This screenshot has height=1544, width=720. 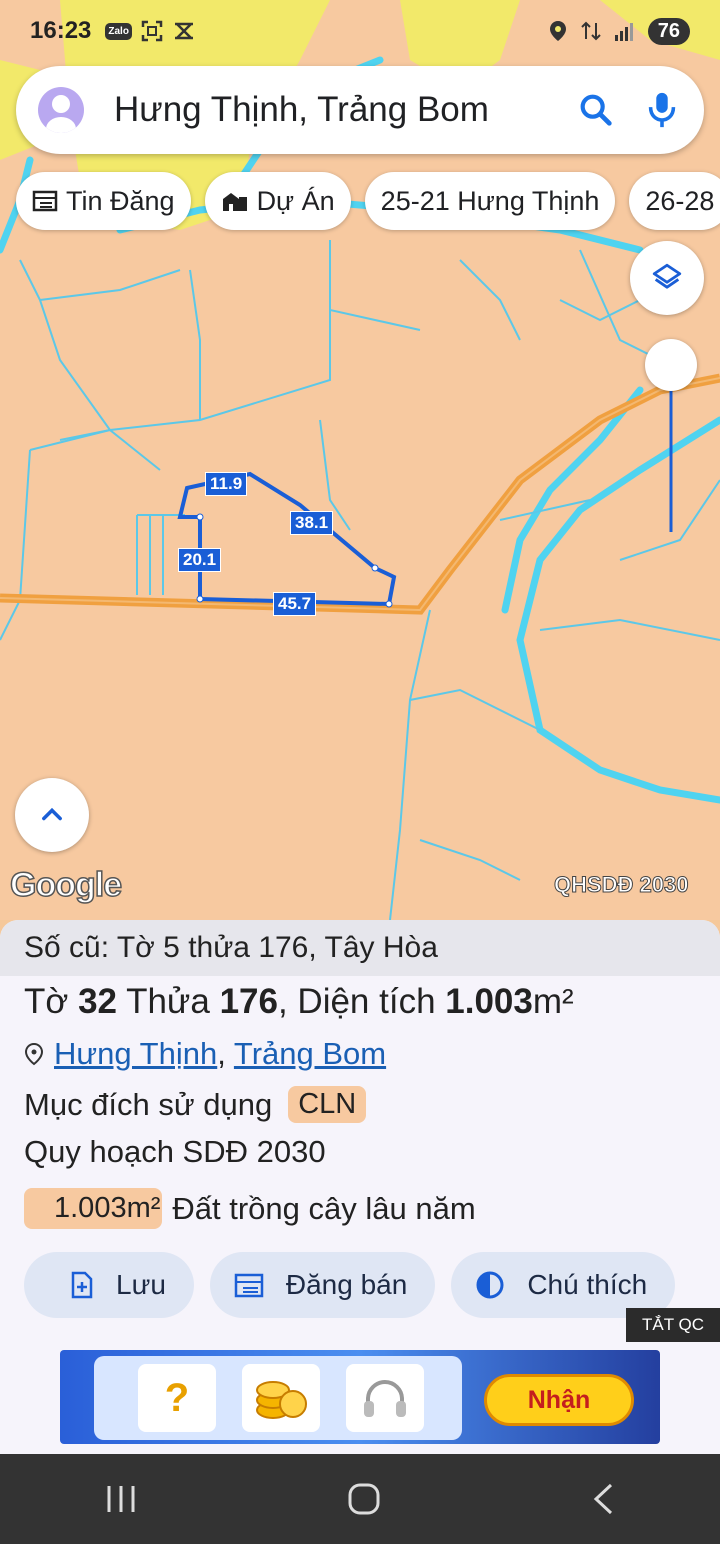 I want to click on avatar, so click(x=61, y=110).